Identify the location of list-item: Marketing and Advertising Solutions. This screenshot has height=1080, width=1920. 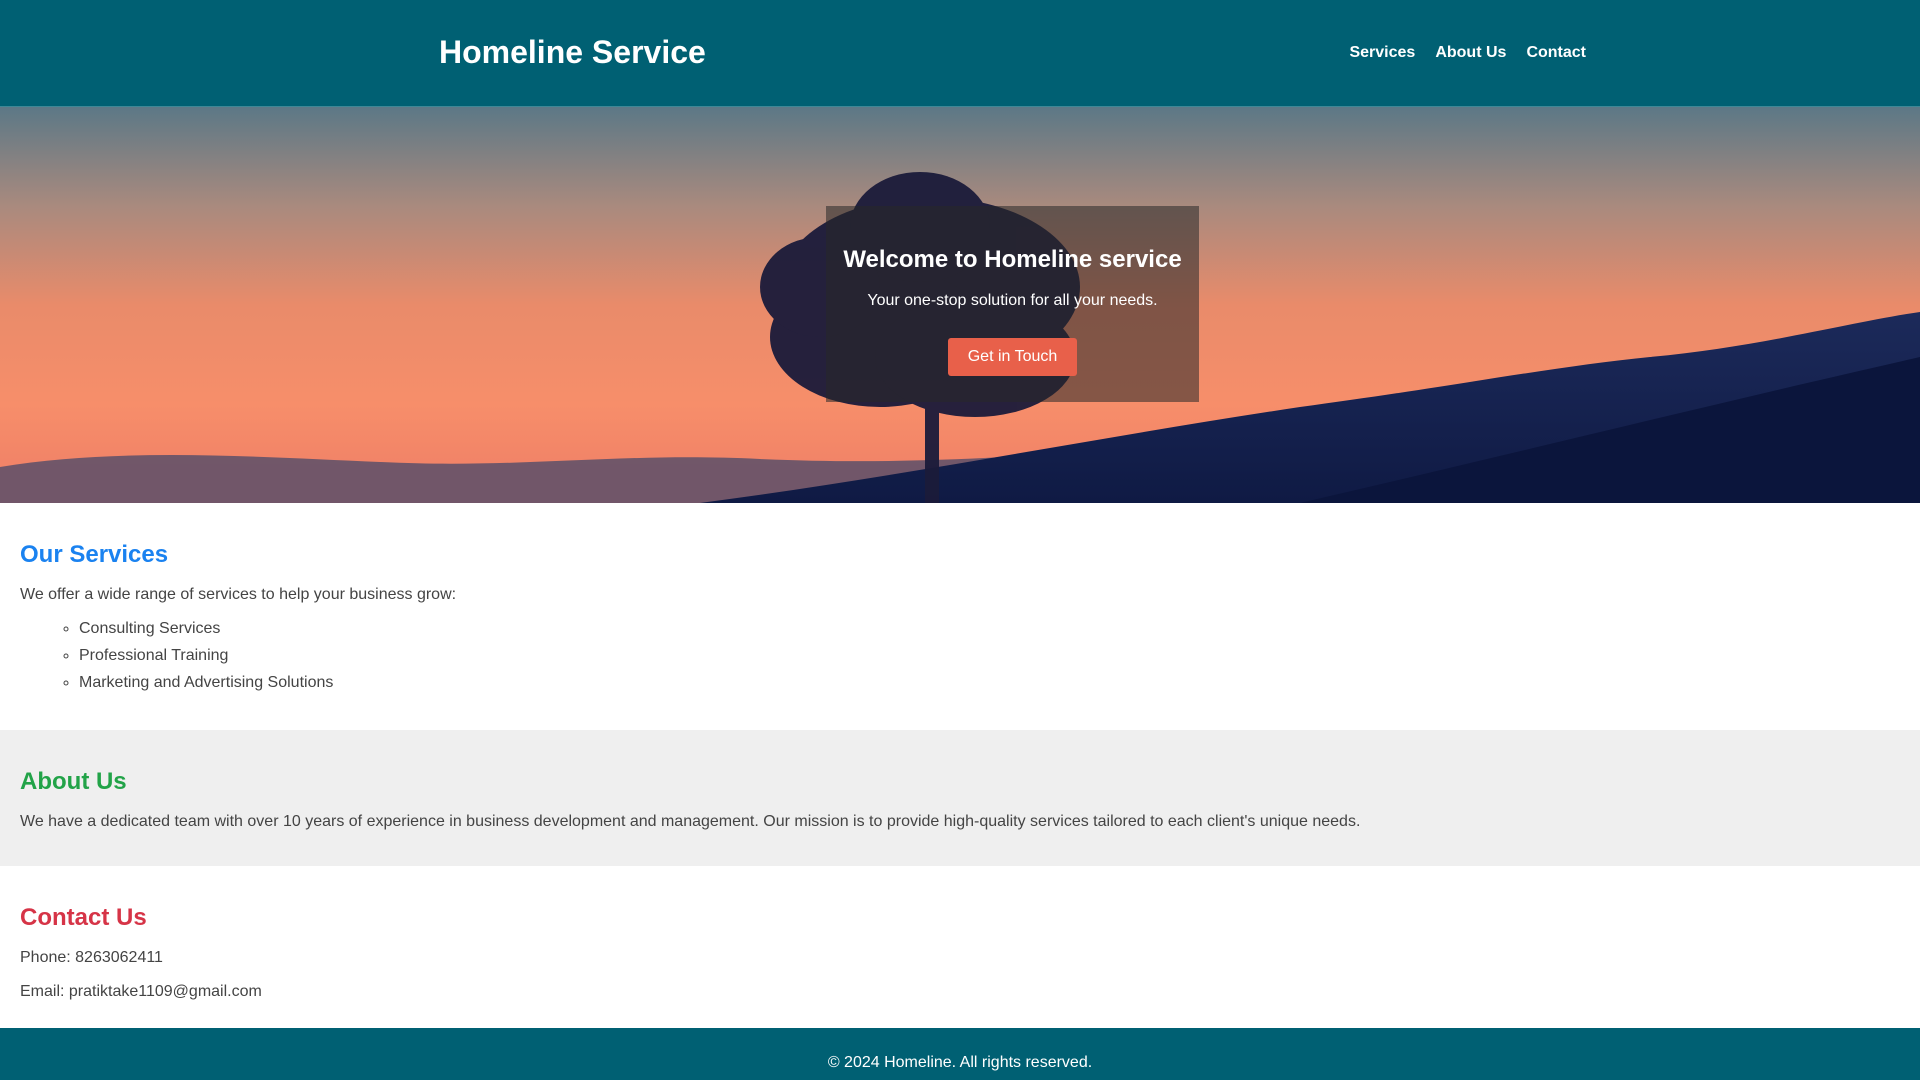
(989, 683).